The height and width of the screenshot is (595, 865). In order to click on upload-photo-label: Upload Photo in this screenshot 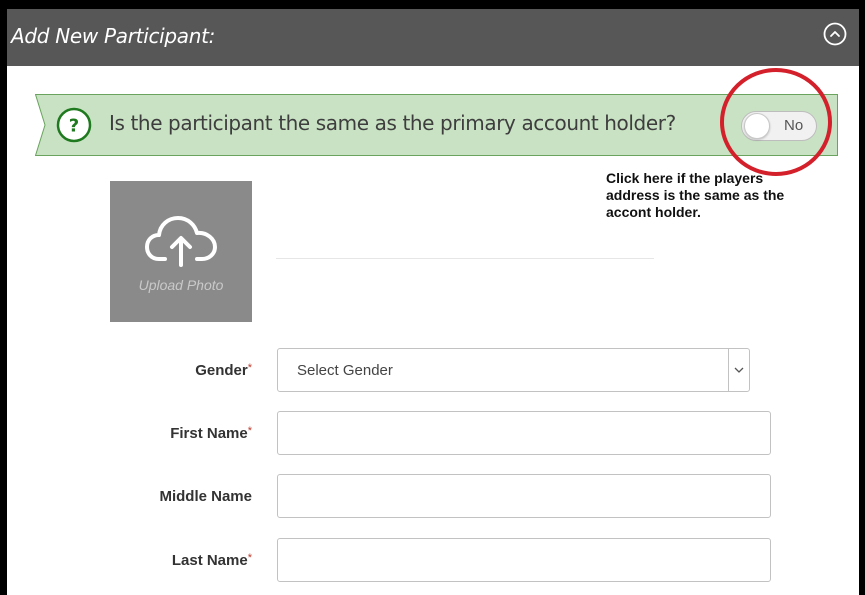, I will do `click(181, 285)`.